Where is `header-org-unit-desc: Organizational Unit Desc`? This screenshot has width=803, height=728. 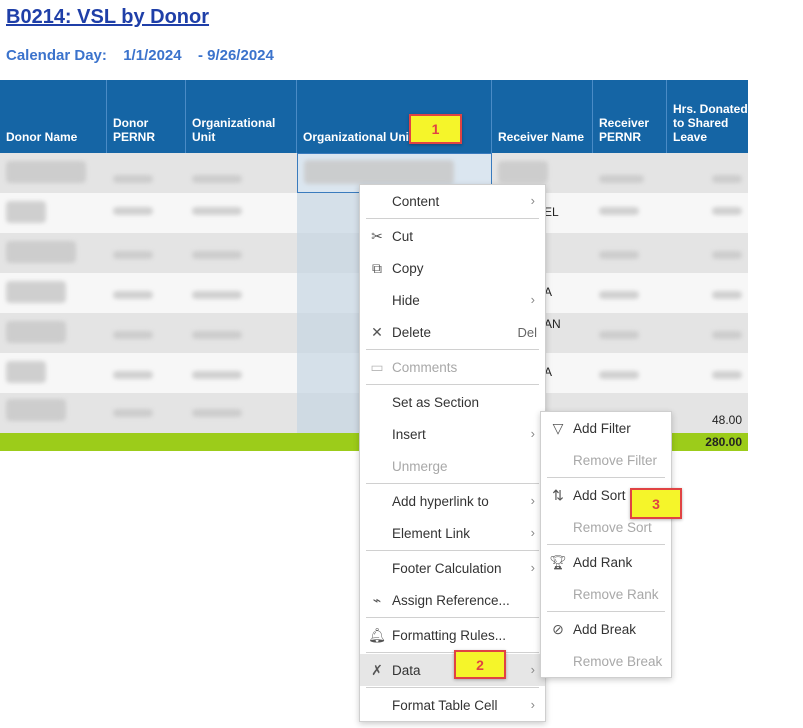 header-org-unit-desc: Organizational Unit Desc is located at coordinates (394, 116).